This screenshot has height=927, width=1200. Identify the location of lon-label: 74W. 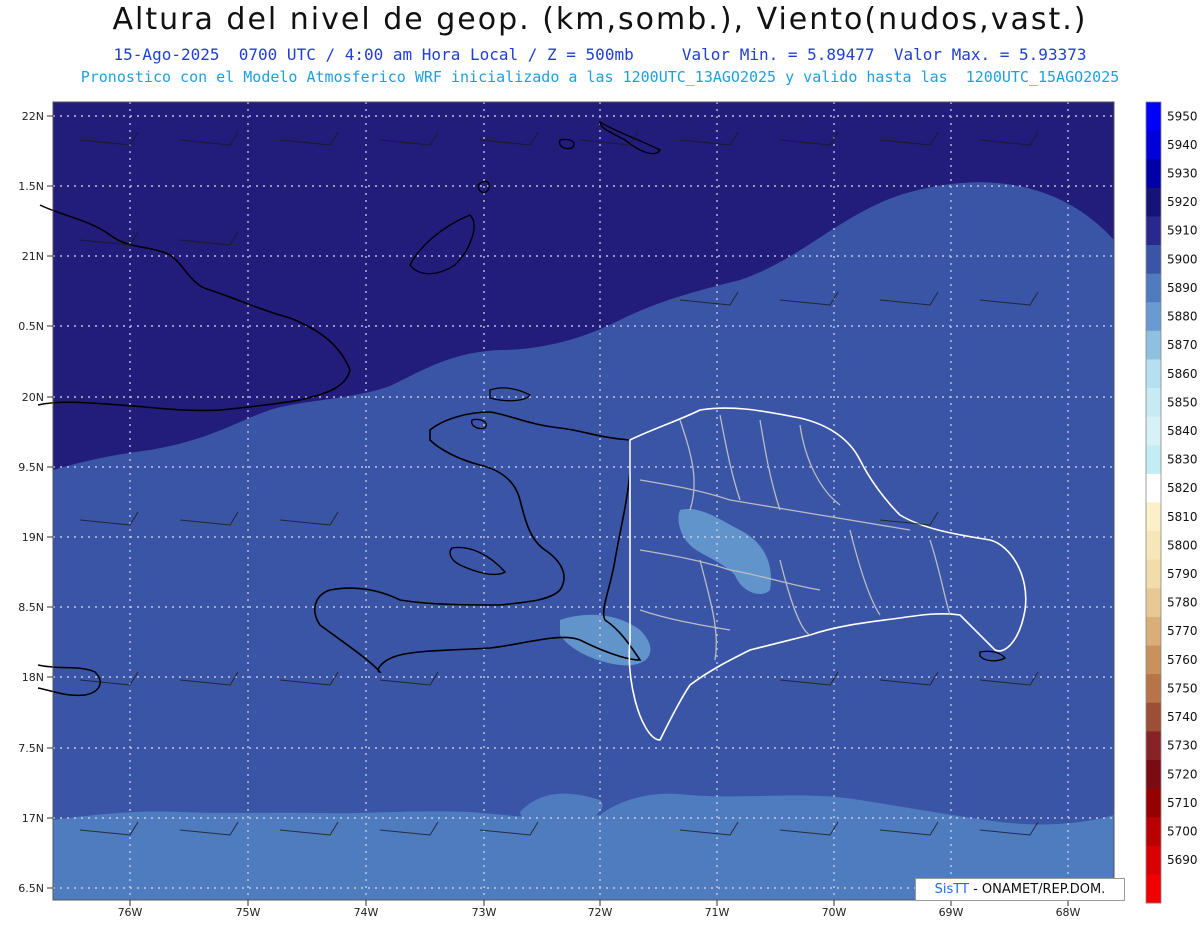
(366, 912).